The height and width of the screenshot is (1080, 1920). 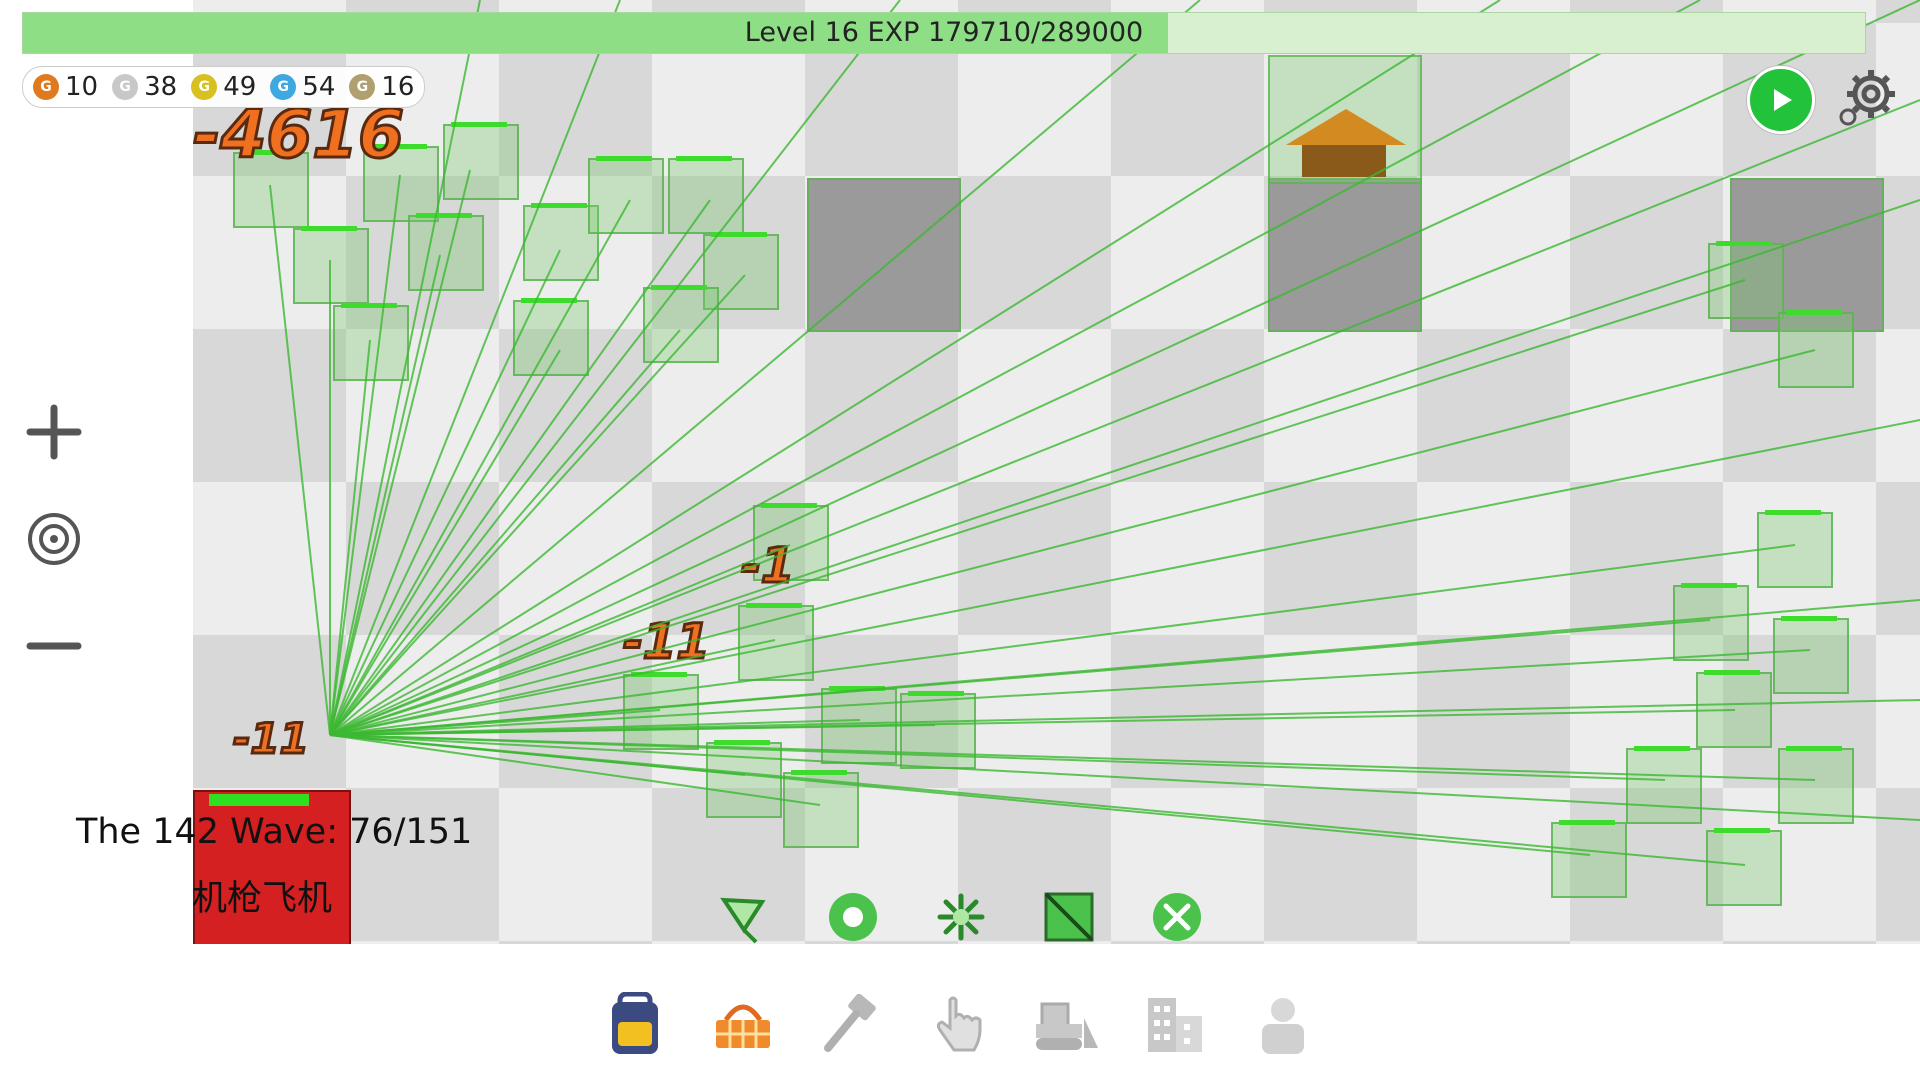 What do you see at coordinates (767, 566) in the screenshot?
I see `damage-number: -1` at bounding box center [767, 566].